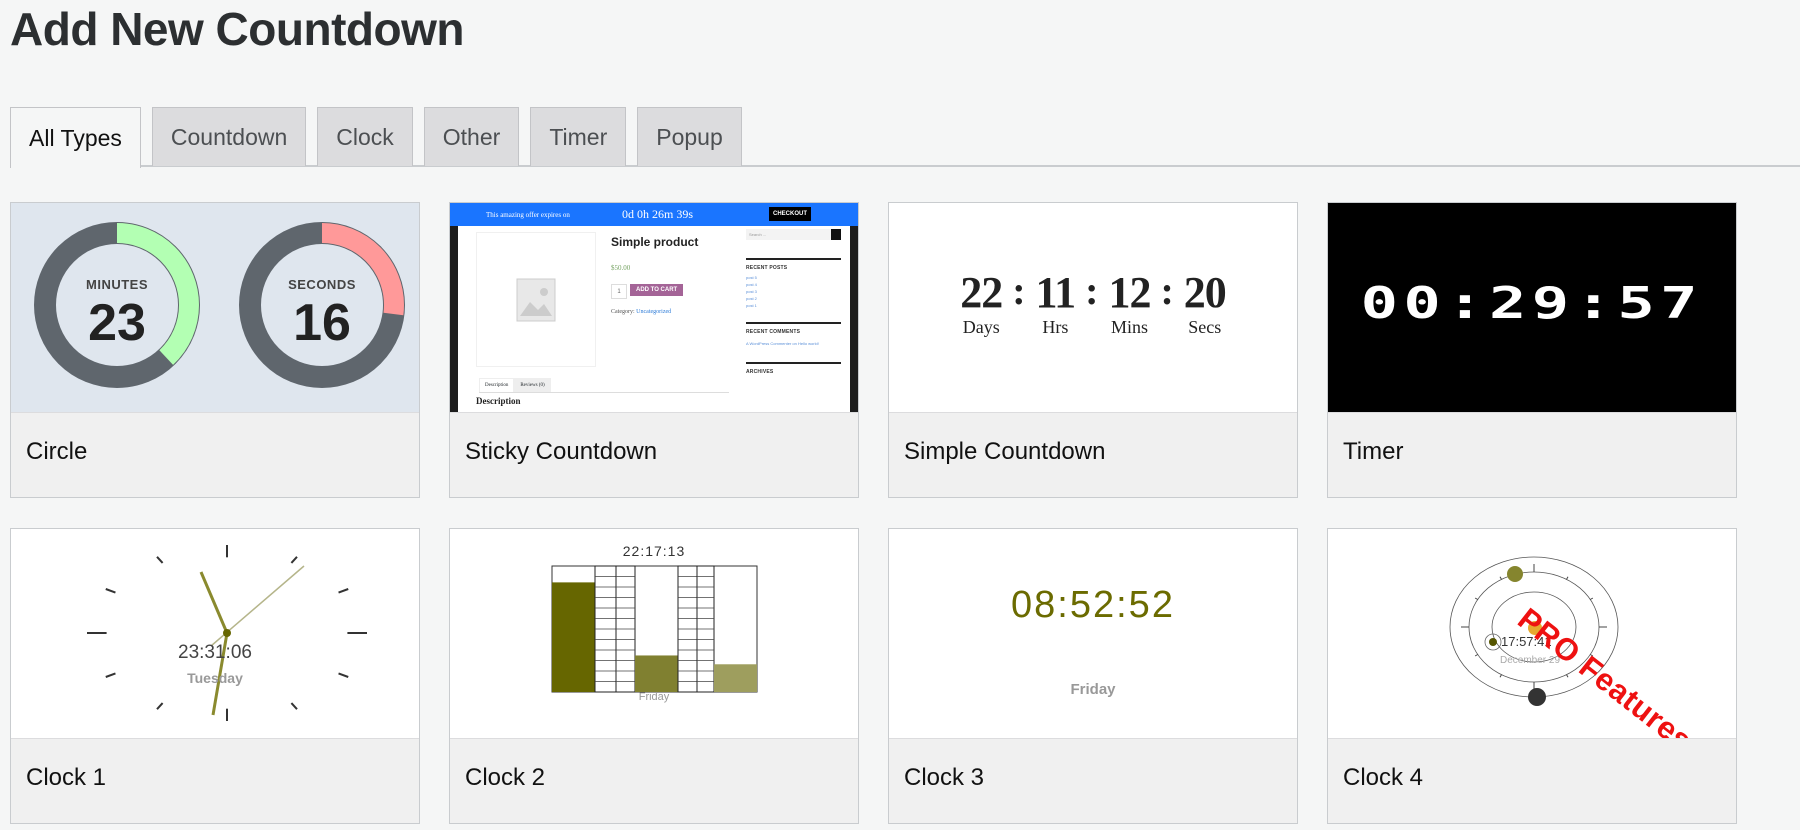  I want to click on circle-preview: MINUTES 23 SECONDS 16, so click(215, 308).